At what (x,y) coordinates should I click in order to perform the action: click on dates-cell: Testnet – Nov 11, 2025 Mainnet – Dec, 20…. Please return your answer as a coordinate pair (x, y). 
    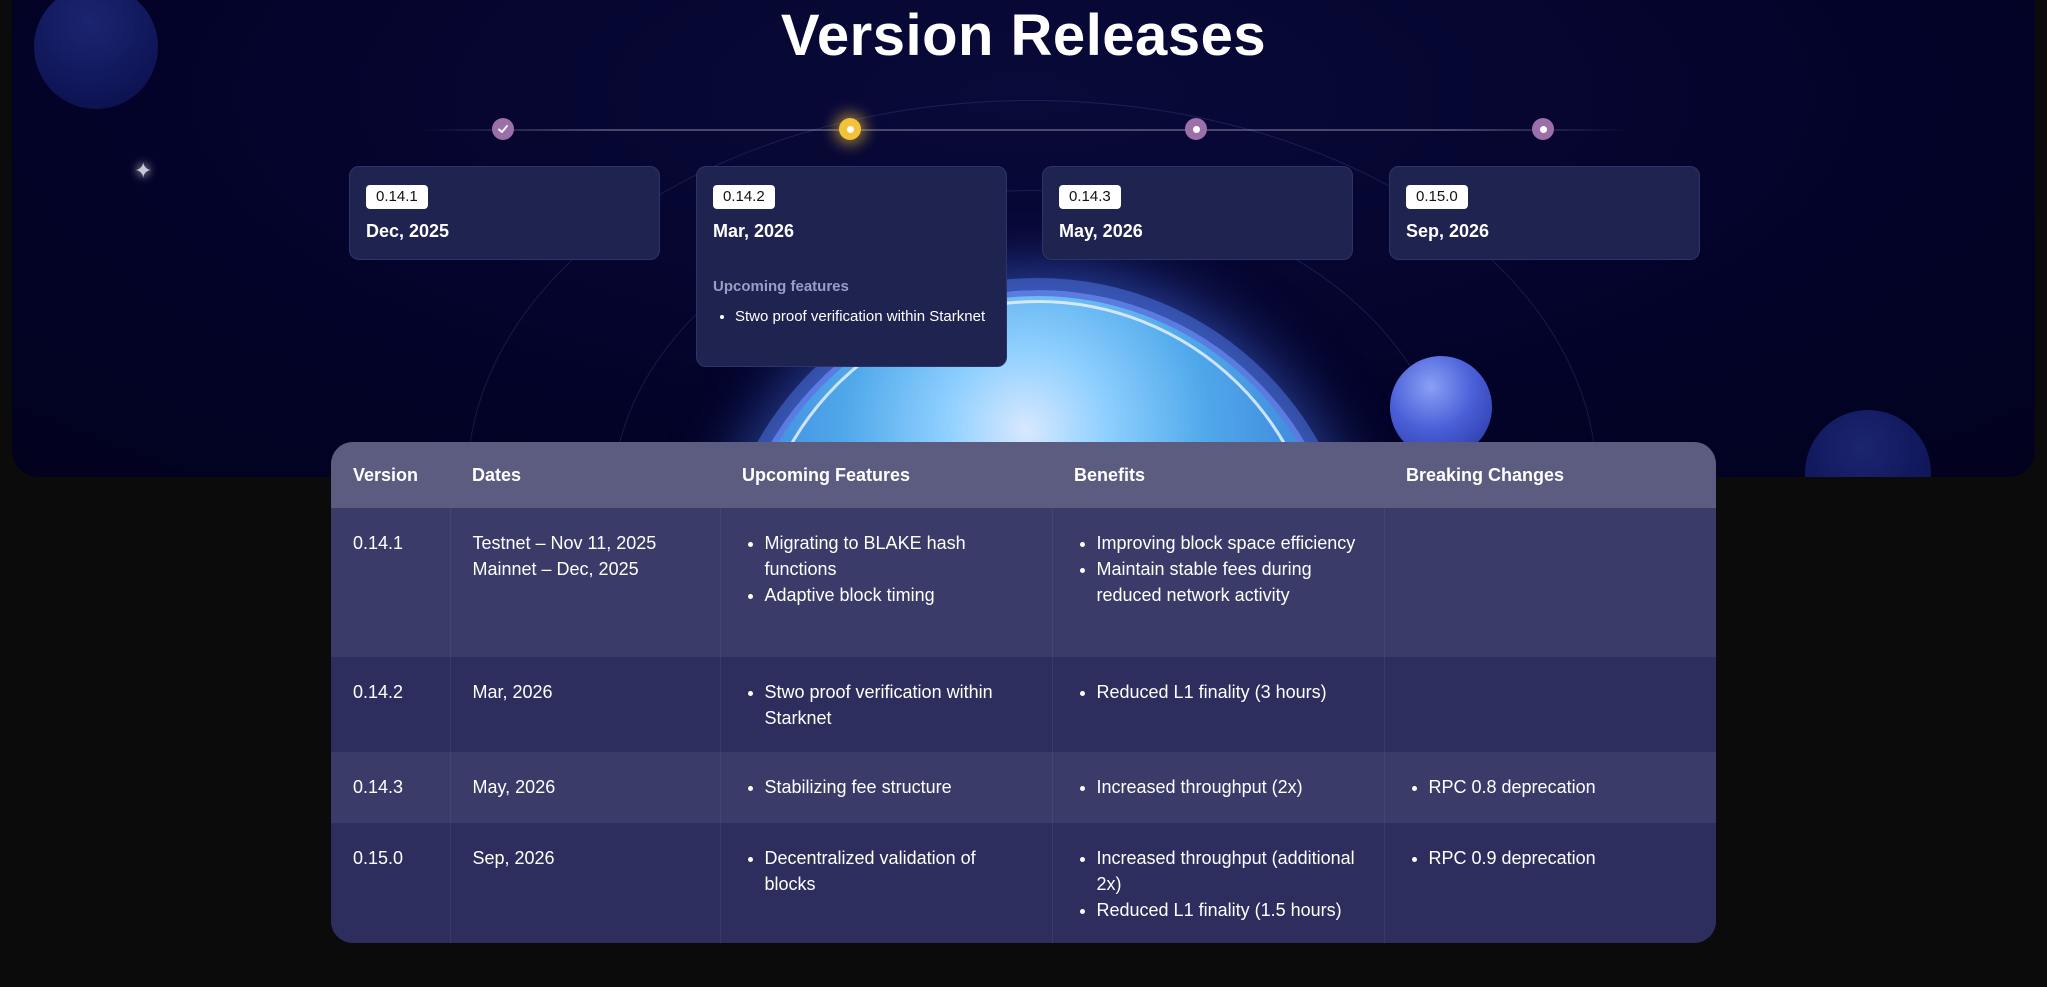
    Looking at the image, I should click on (584, 582).